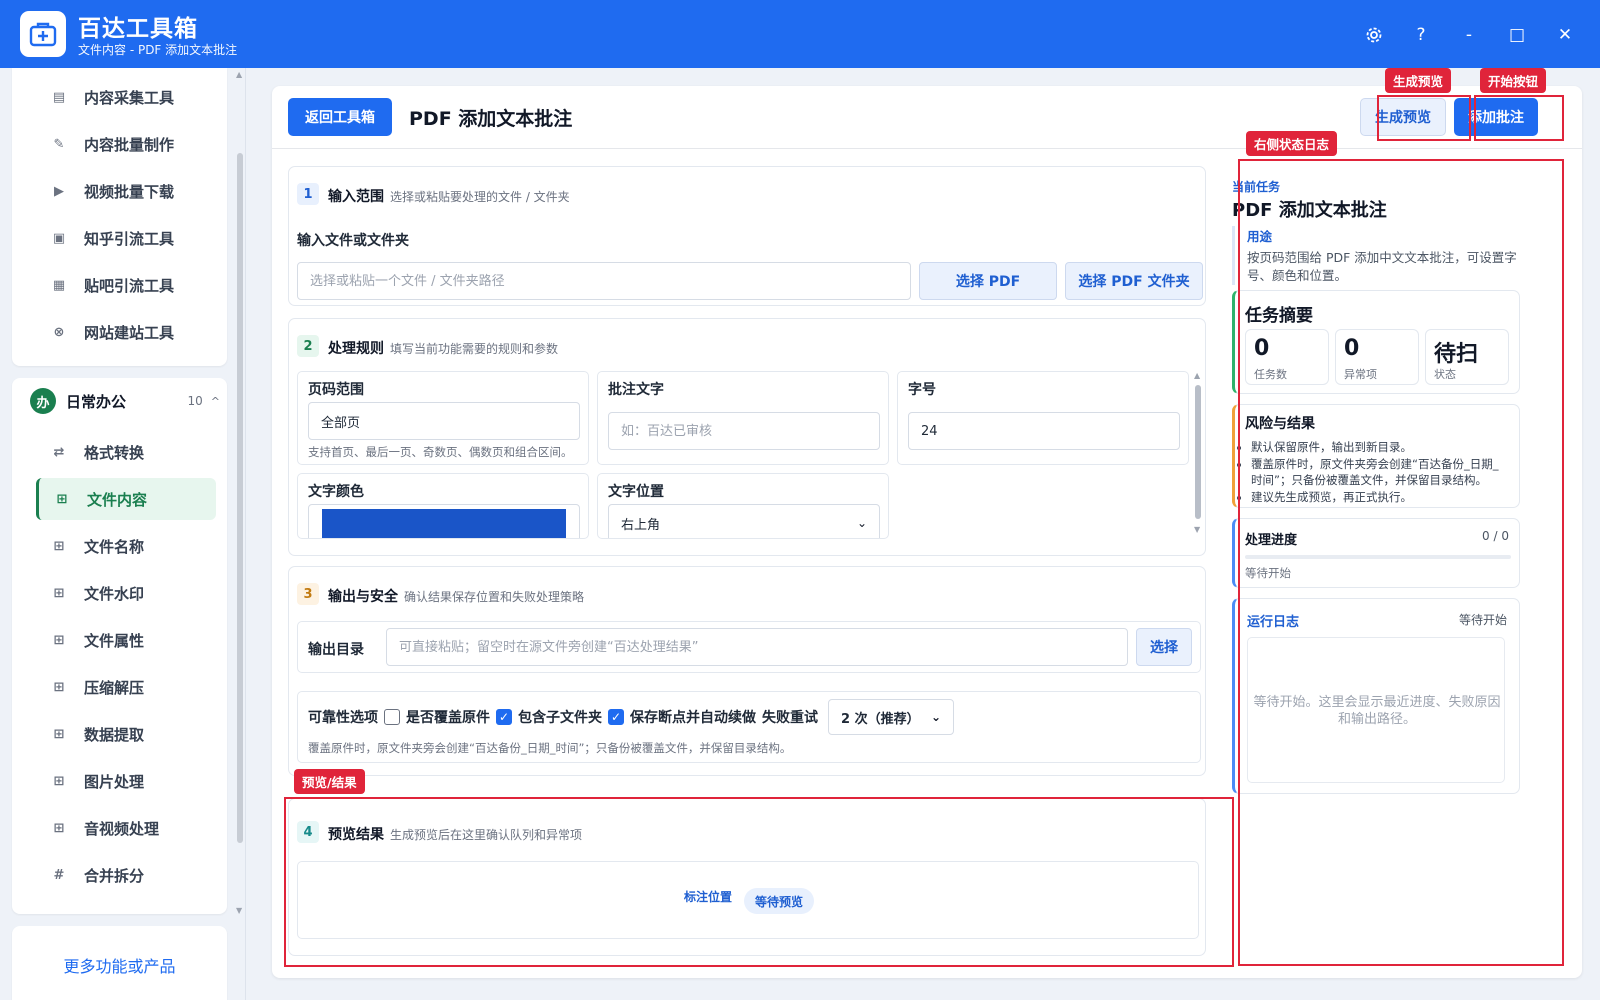 Image resolution: width=1600 pixels, height=1000 pixels. Describe the element at coordinates (114, 687) in the screenshot. I see `sidebar-item-label: 压缩解压` at that location.